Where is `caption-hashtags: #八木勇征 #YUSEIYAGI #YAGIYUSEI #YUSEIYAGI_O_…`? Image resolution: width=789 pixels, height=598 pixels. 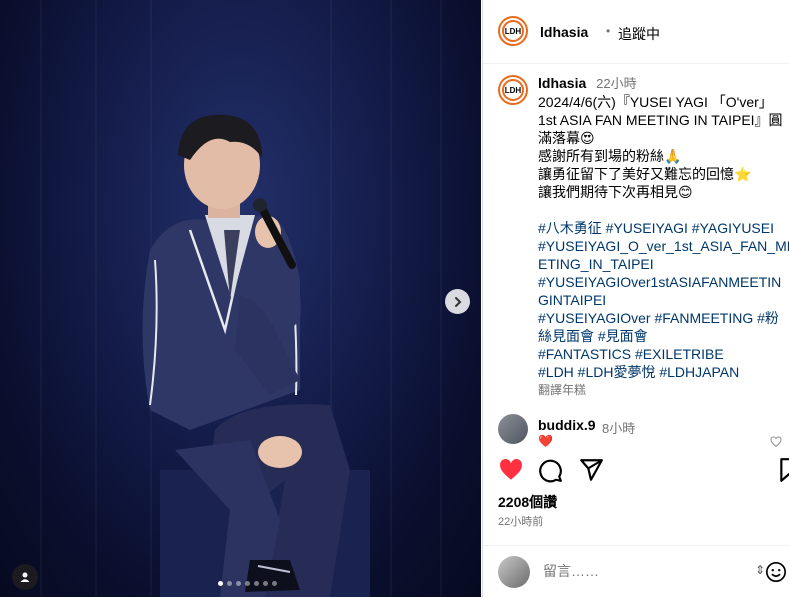
caption-hashtags: #八木勇征 #YUSEIYAGI #YAGIYUSEI #YUSEIYAGI_O_… is located at coordinates (663, 300).